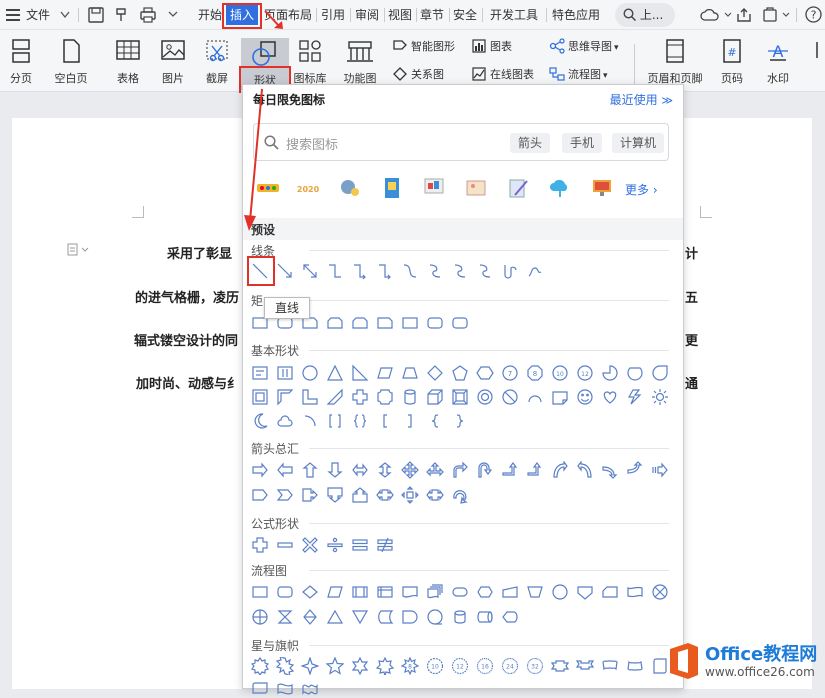 Image resolution: width=825 pixels, height=698 pixels. I want to click on shape-moon, so click(260, 421).